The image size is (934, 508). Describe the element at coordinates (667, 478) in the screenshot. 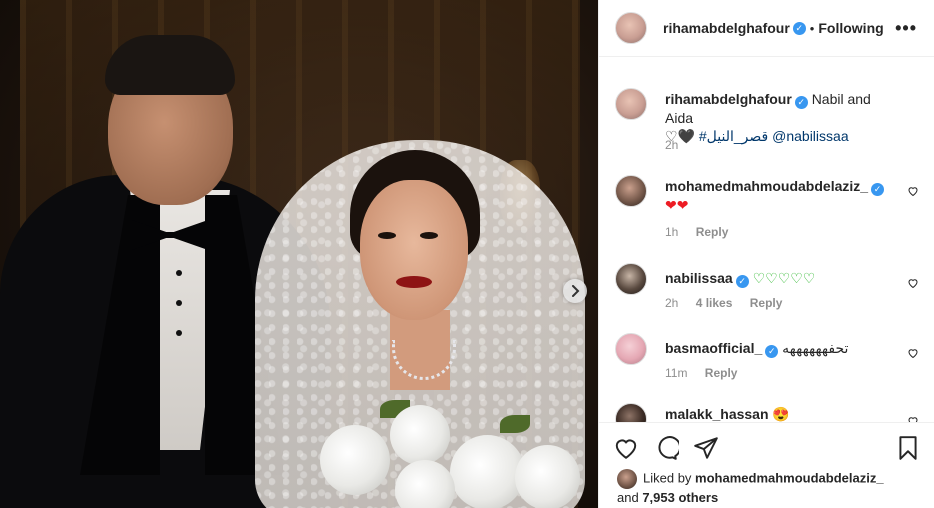

I see `liked-by-prefix: Liked by` at that location.